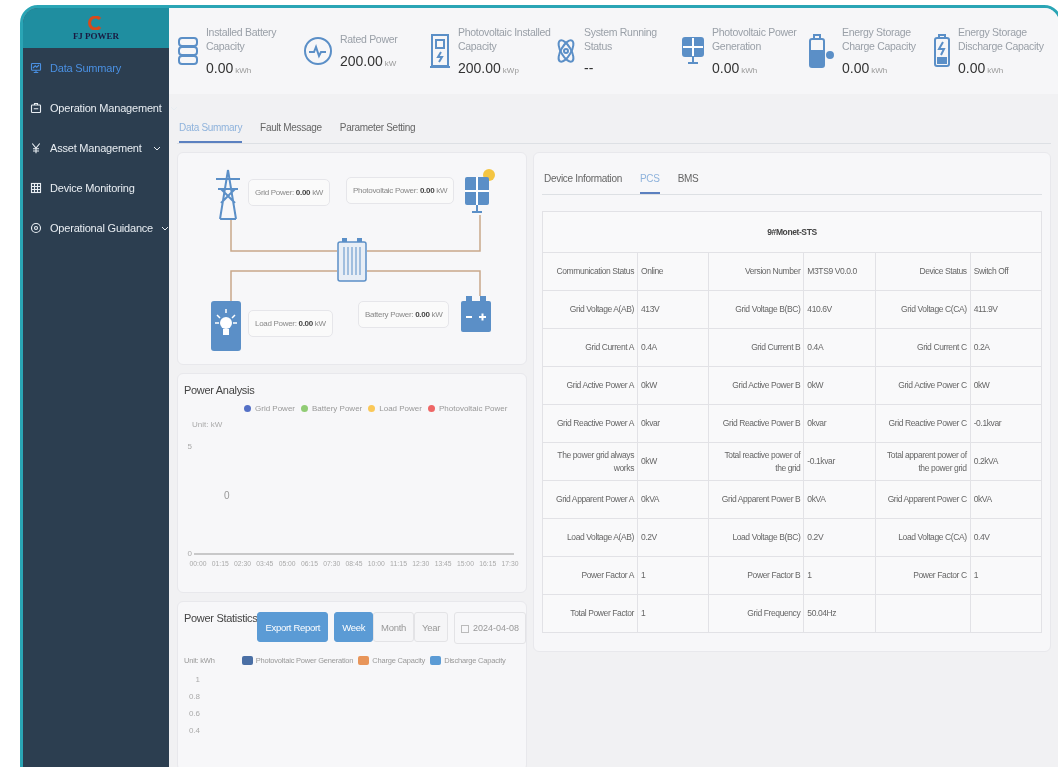 The image size is (1058, 767). Describe the element at coordinates (756, 309) in the screenshot. I see `field-label: Grid Voltage B(BC)` at that location.